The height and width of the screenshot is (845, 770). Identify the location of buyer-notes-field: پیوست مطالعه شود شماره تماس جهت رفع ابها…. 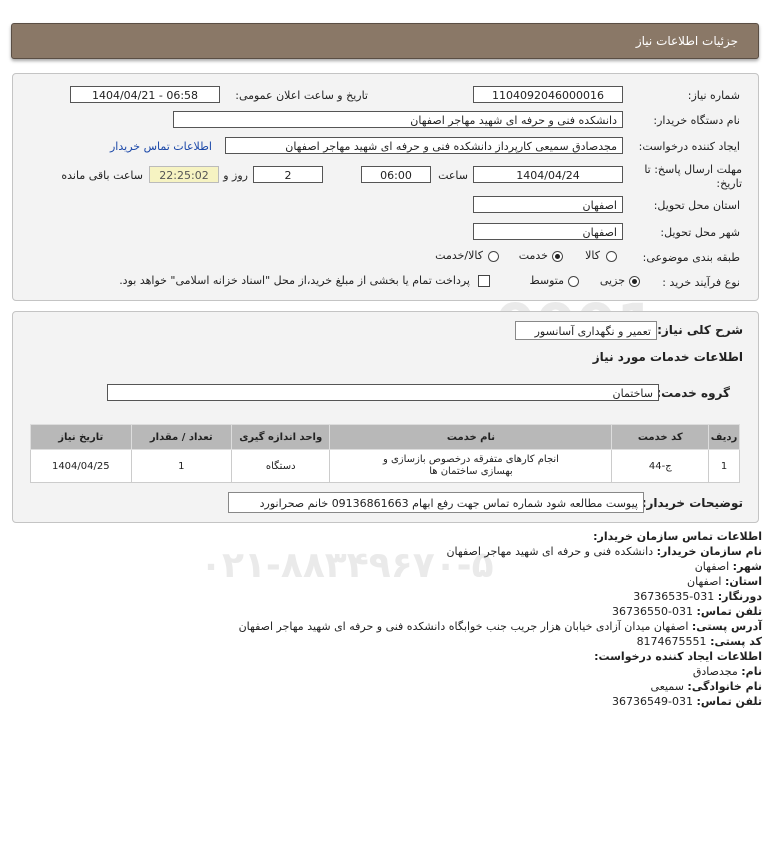
(436, 502).